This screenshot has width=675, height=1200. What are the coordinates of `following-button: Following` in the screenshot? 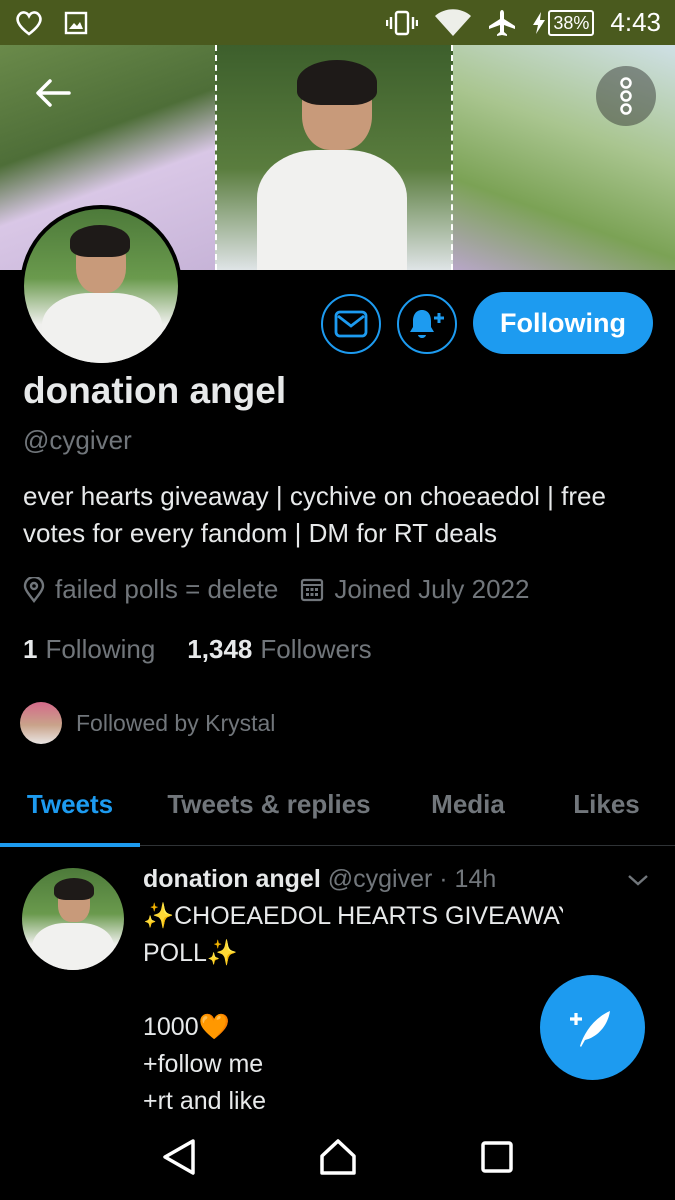 It's located at (563, 323).